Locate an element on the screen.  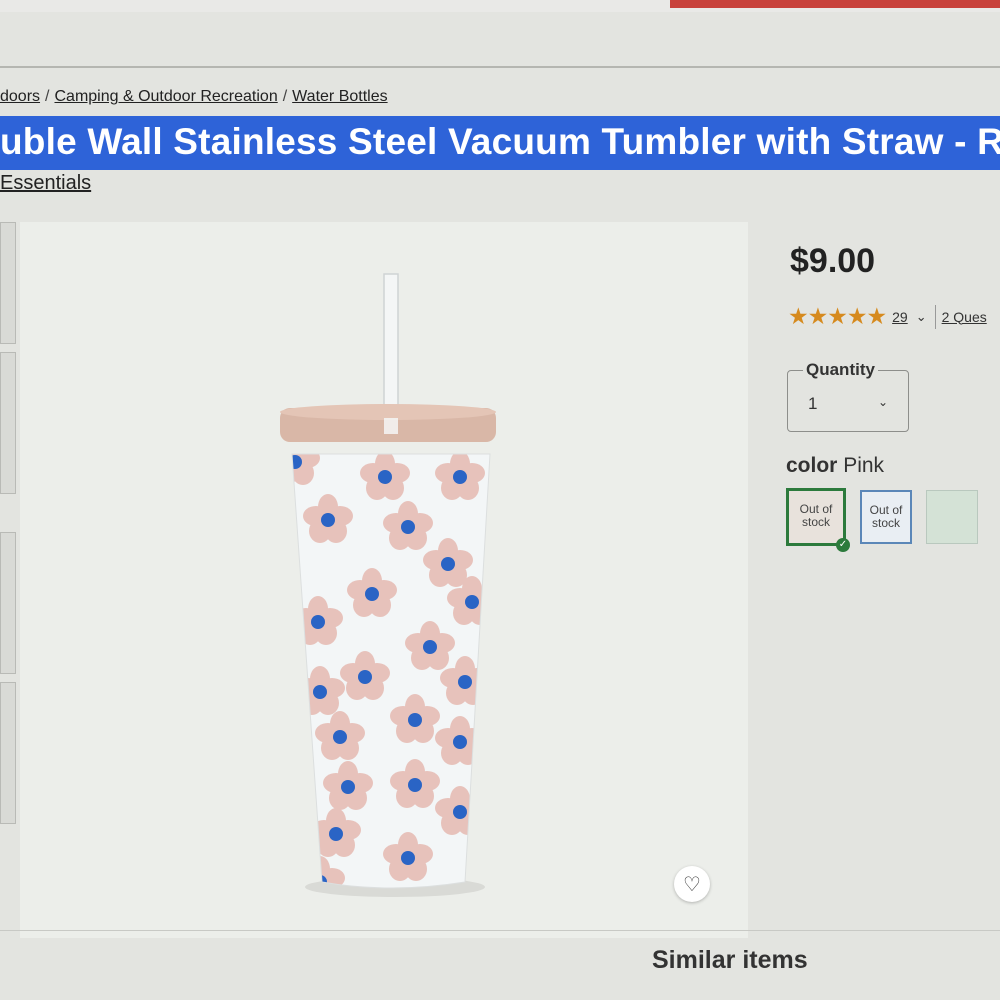
questions-link: 2 Ques is located at coordinates (964, 317).